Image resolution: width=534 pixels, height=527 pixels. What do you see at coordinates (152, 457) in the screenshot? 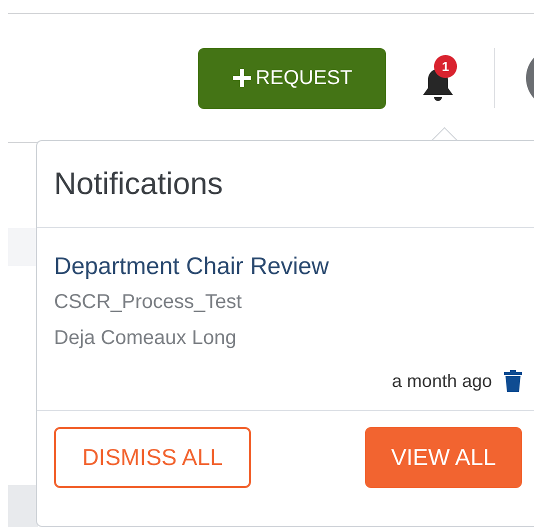
I see `dismiss-all-button: DISMISS ALL` at bounding box center [152, 457].